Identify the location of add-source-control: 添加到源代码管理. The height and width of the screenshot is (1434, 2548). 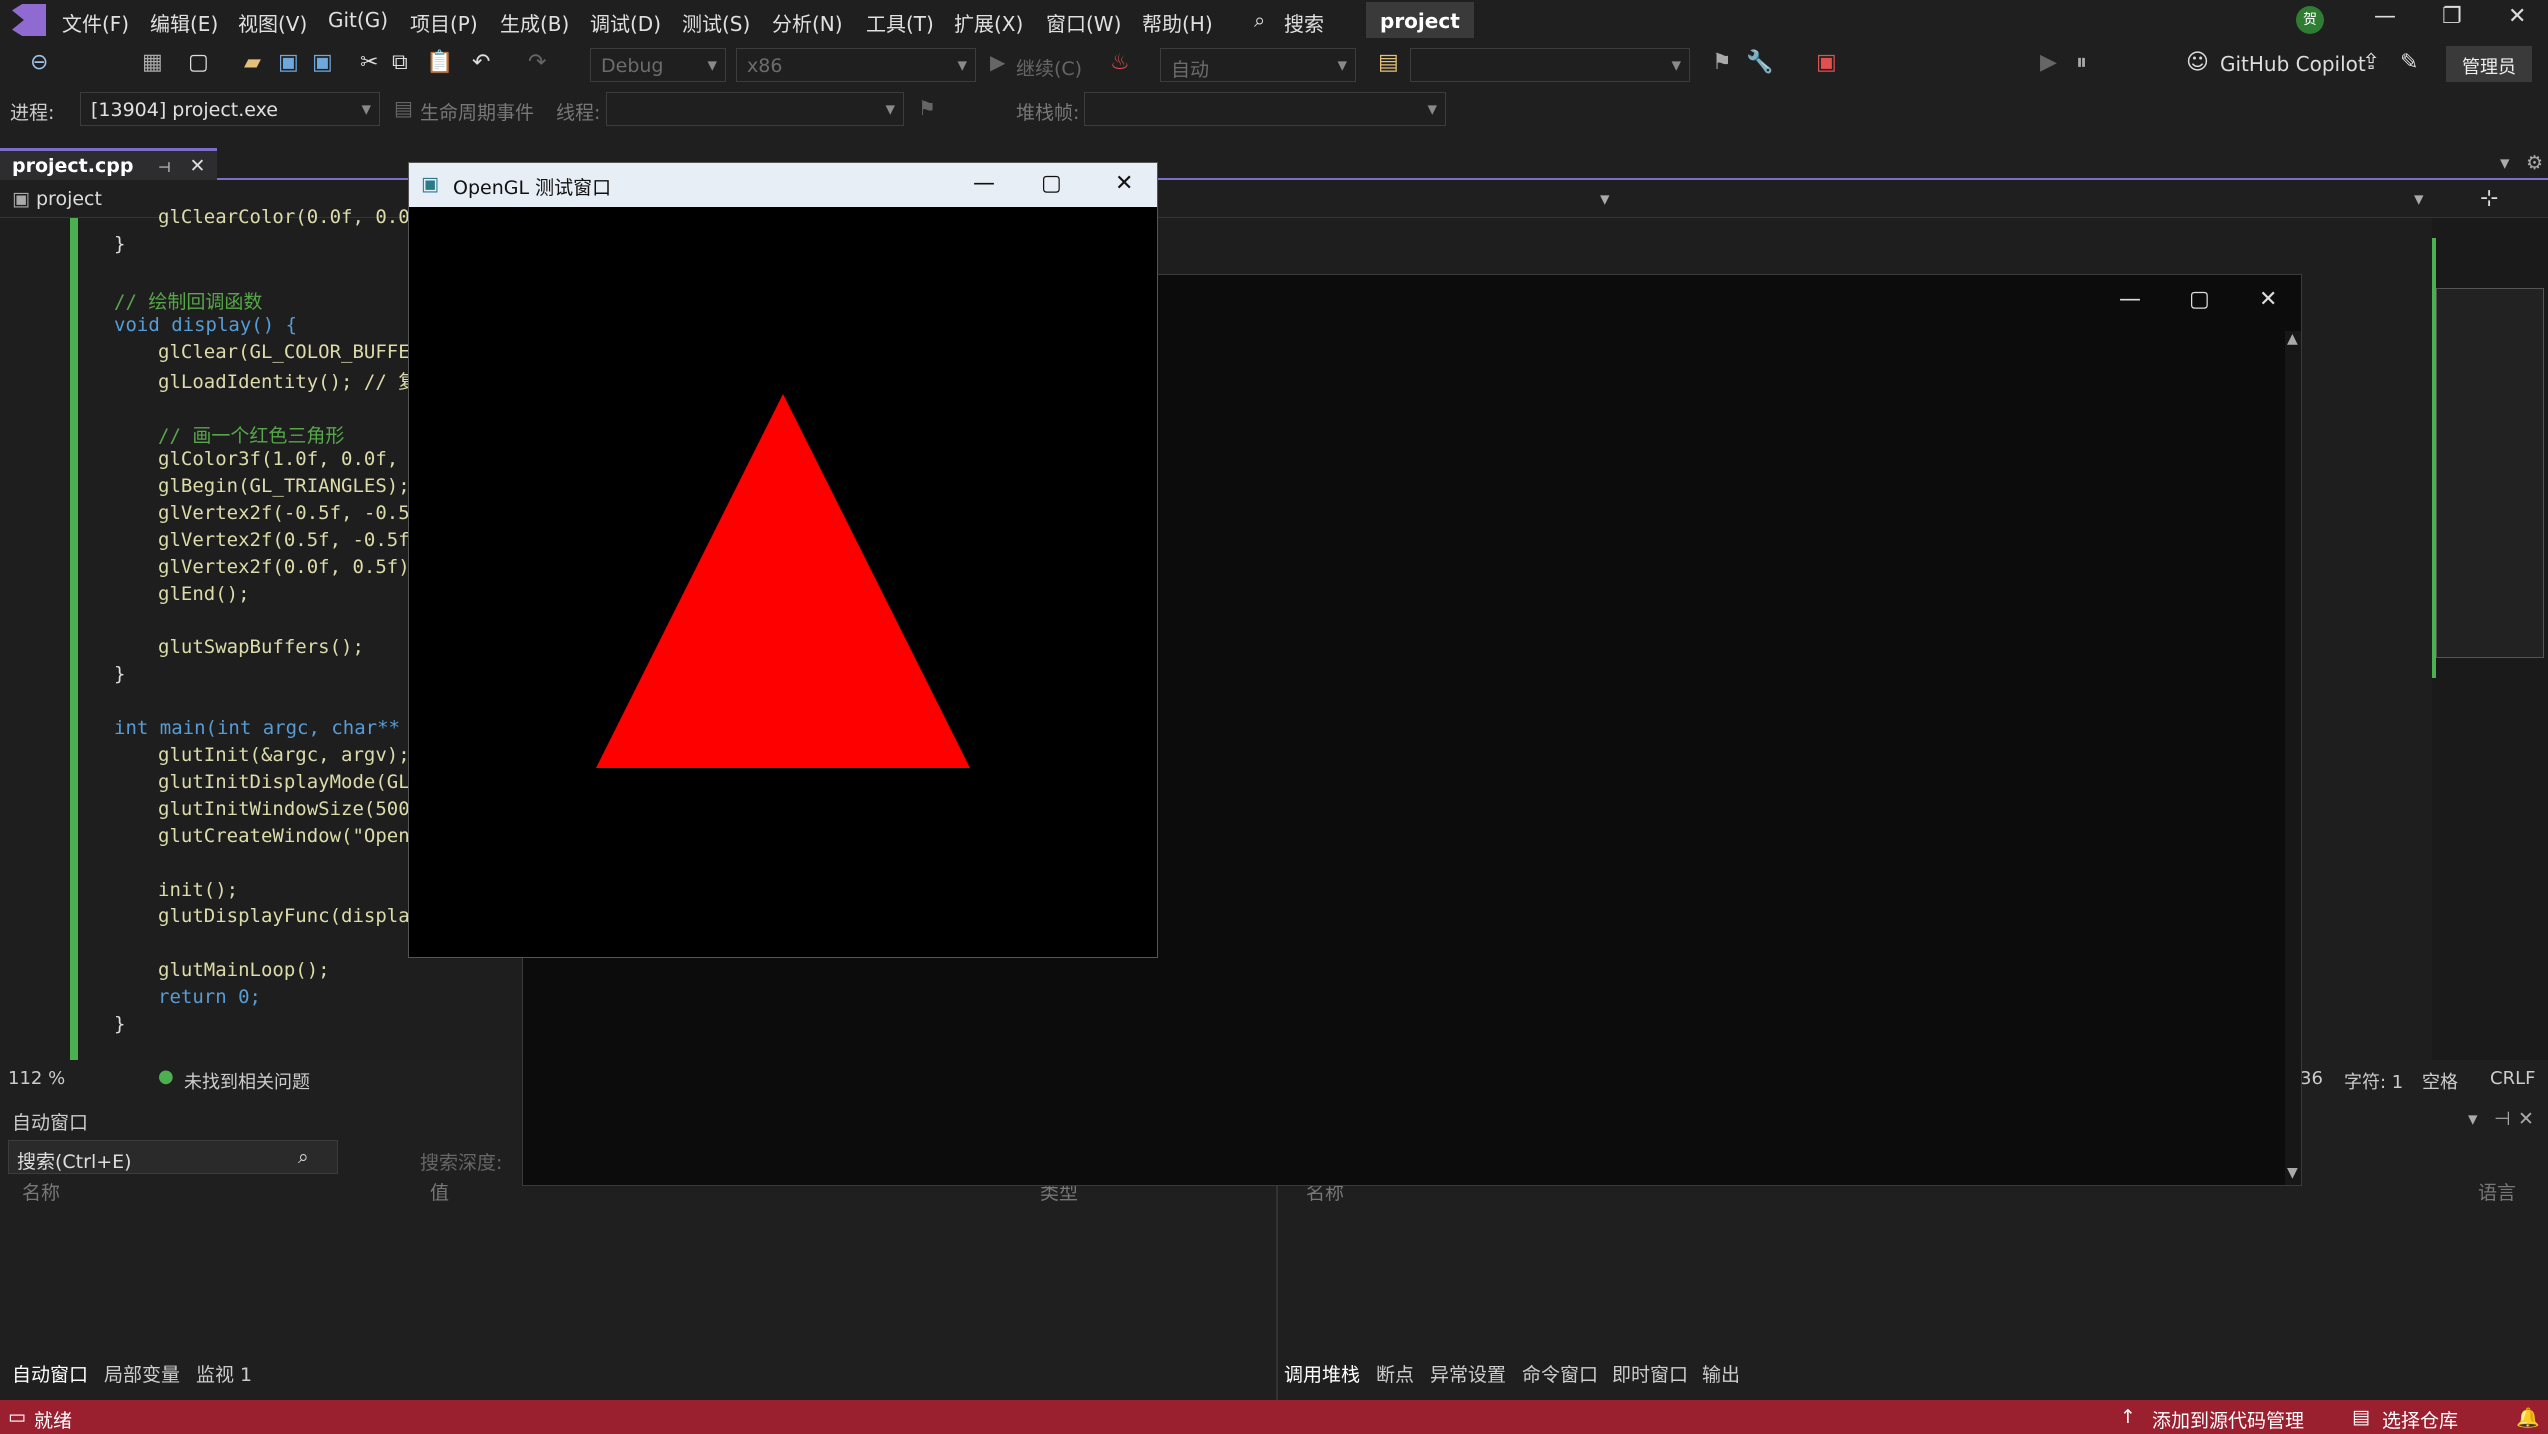
(2228, 1419).